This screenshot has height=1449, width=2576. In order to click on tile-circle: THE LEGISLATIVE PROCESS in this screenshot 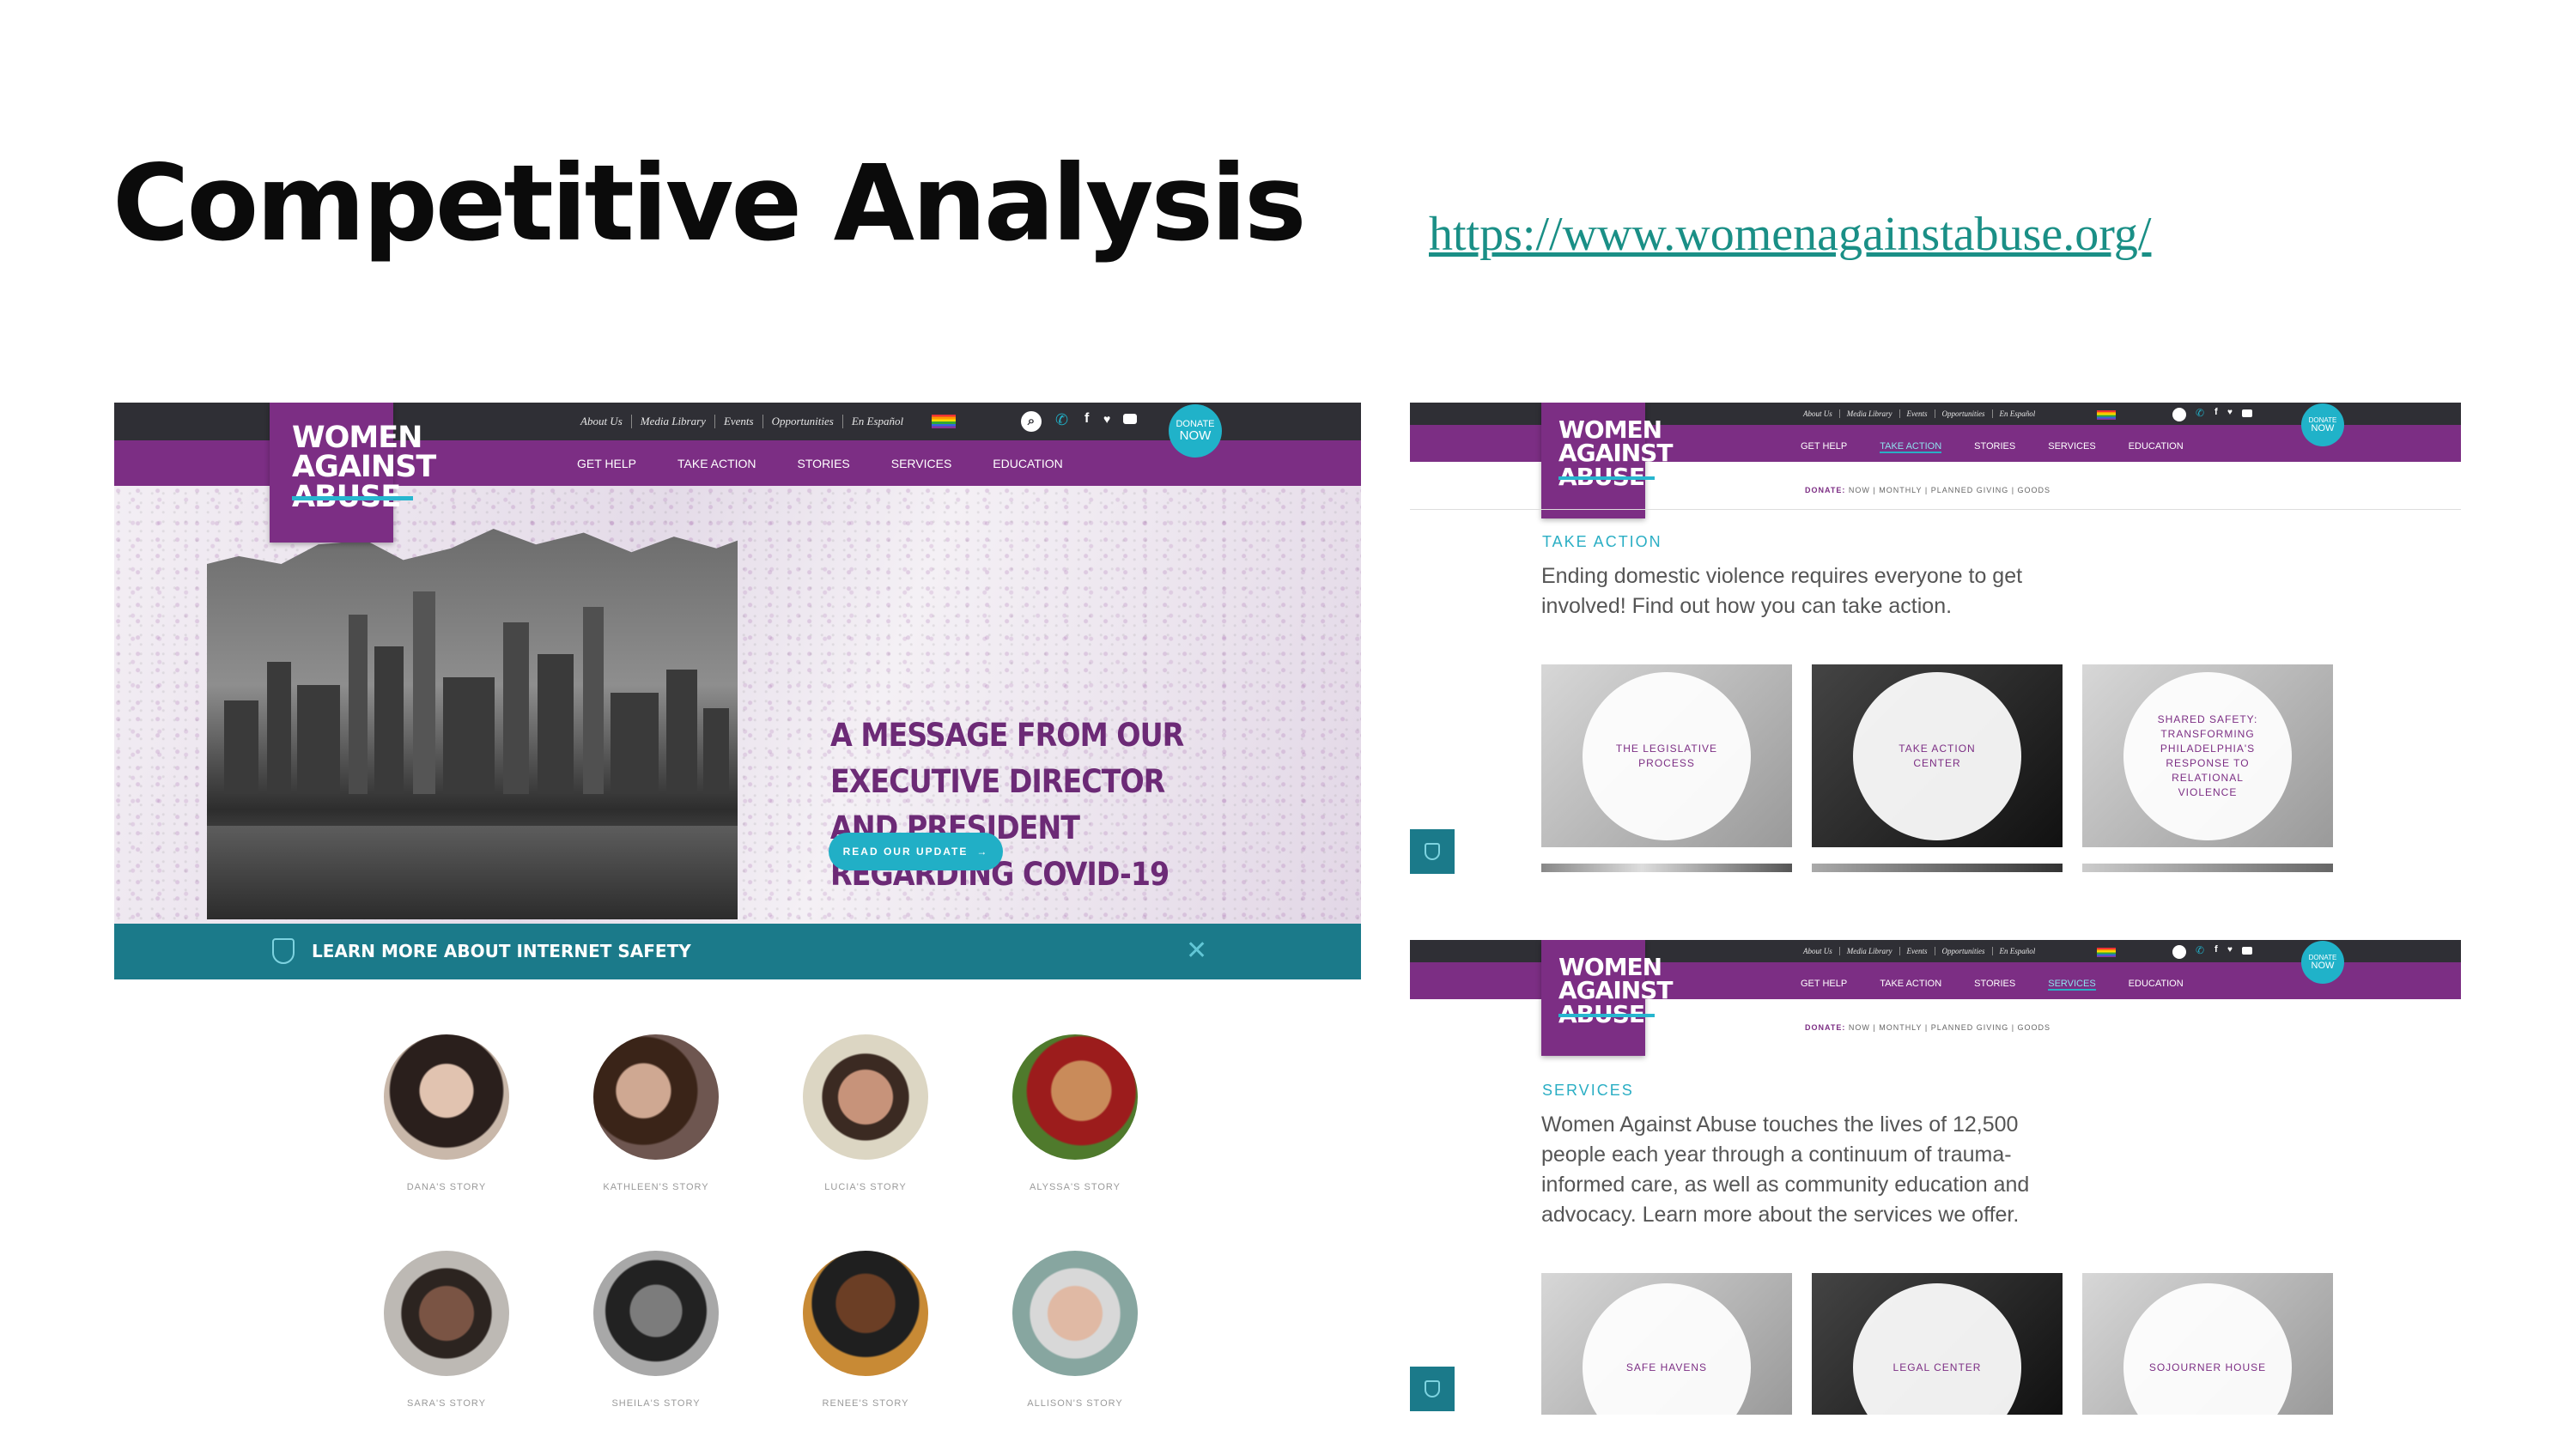, I will do `click(1667, 755)`.